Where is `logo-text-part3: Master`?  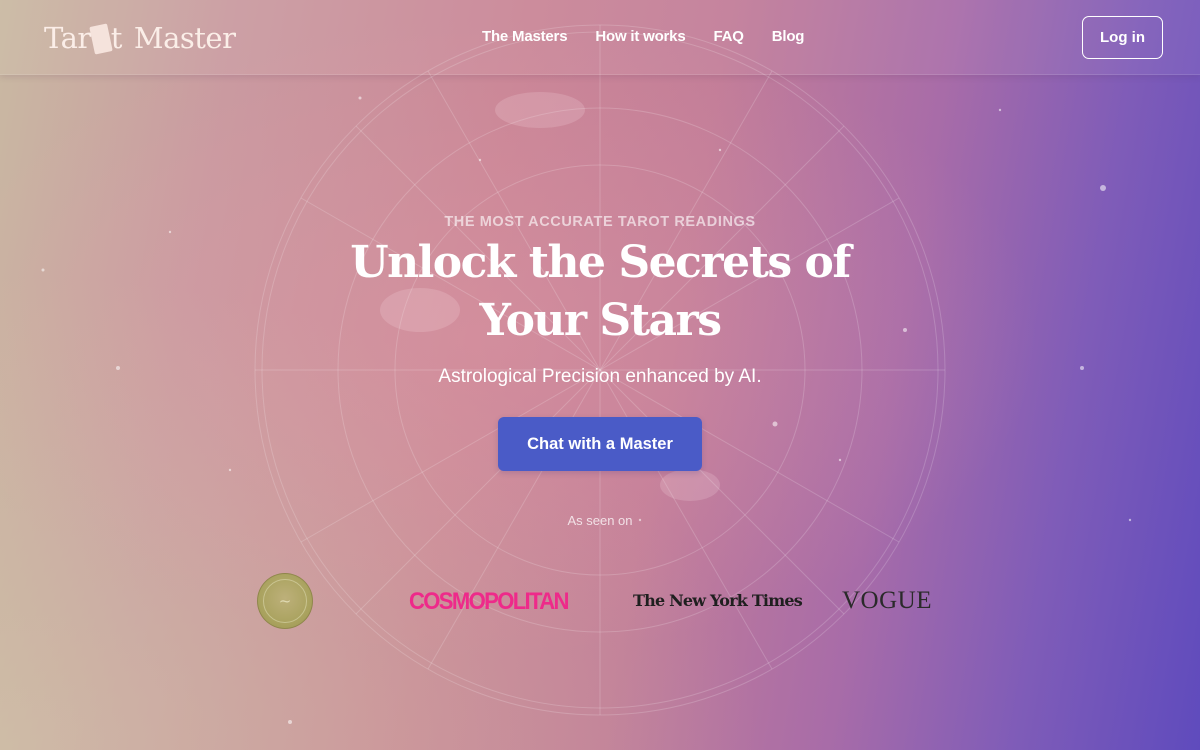 logo-text-part3: Master is located at coordinates (184, 38).